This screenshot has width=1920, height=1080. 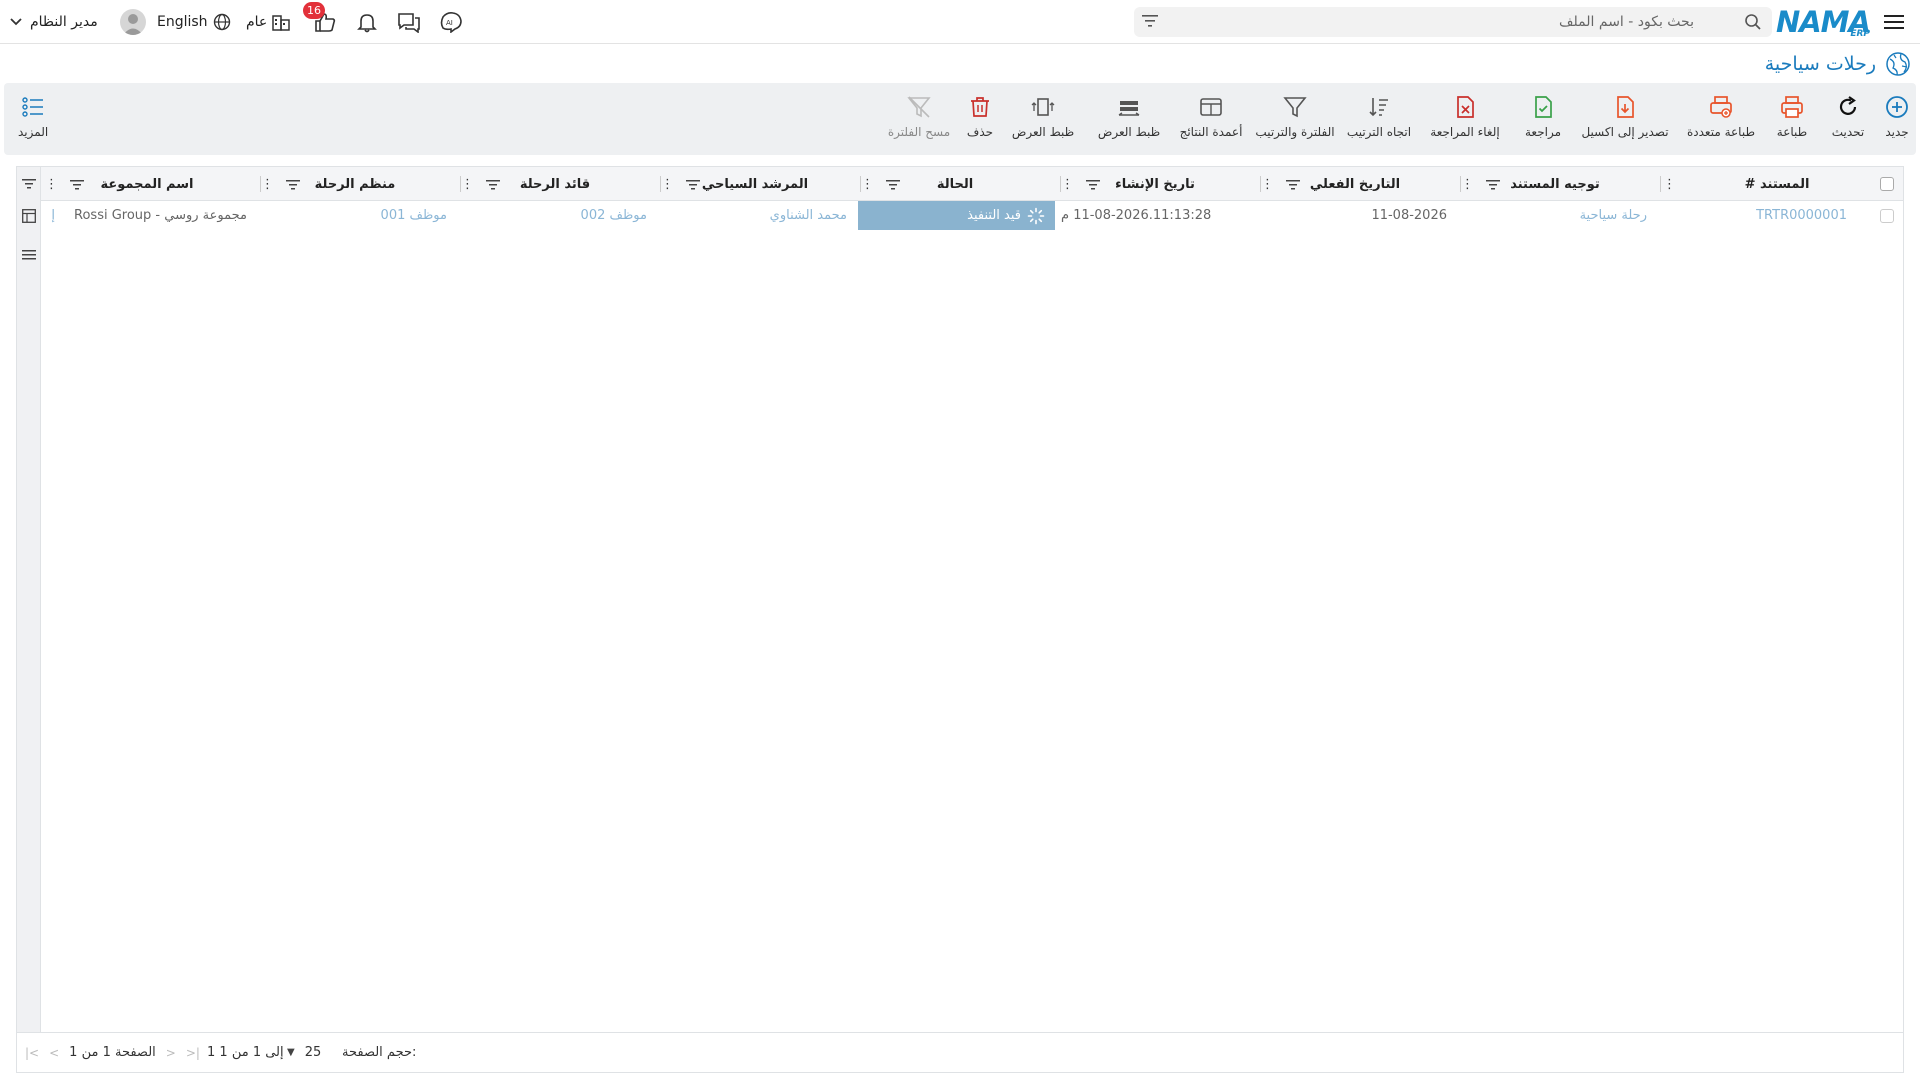 I want to click on page-navigation: |< < الصفحة 1 من 1 > >|, so click(x=112, y=1052).